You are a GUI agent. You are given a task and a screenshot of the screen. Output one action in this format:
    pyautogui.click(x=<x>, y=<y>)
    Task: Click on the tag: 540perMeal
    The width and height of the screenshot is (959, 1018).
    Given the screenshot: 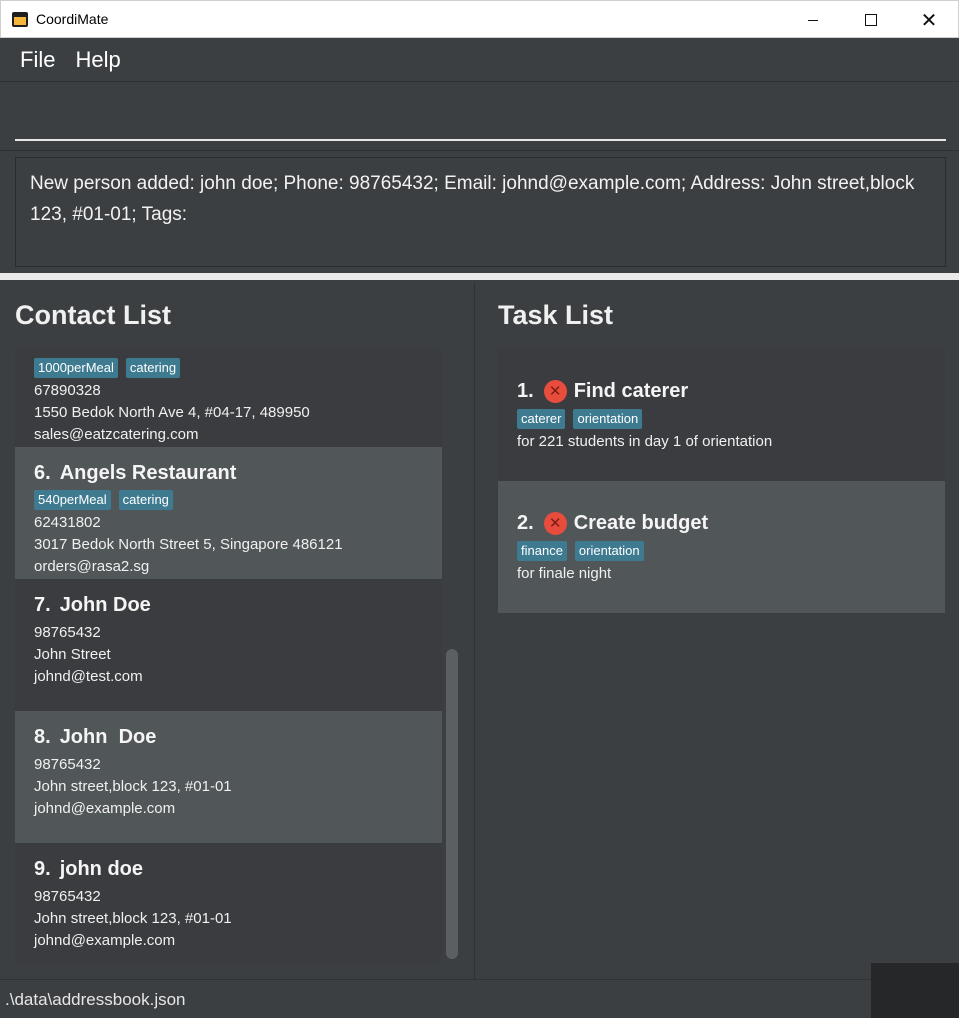 What is the action you would take?
    pyautogui.click(x=72, y=500)
    